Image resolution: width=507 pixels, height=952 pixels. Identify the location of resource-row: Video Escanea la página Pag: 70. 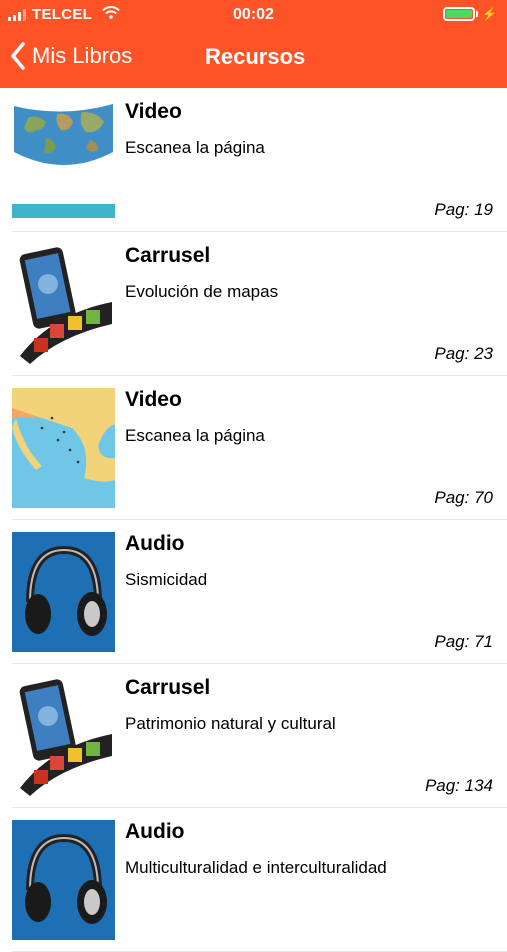
(259, 448).